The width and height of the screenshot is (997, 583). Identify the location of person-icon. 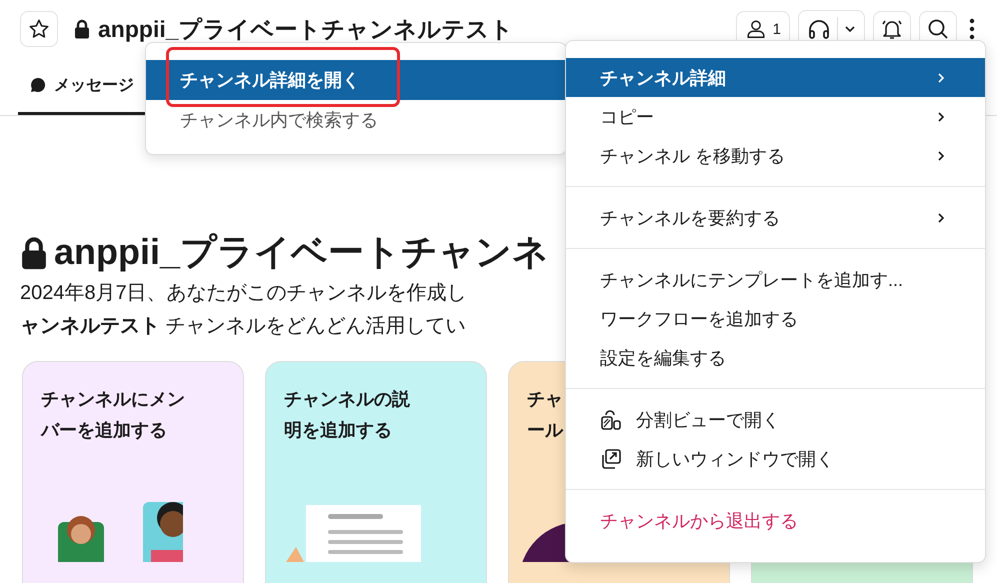
(755, 29).